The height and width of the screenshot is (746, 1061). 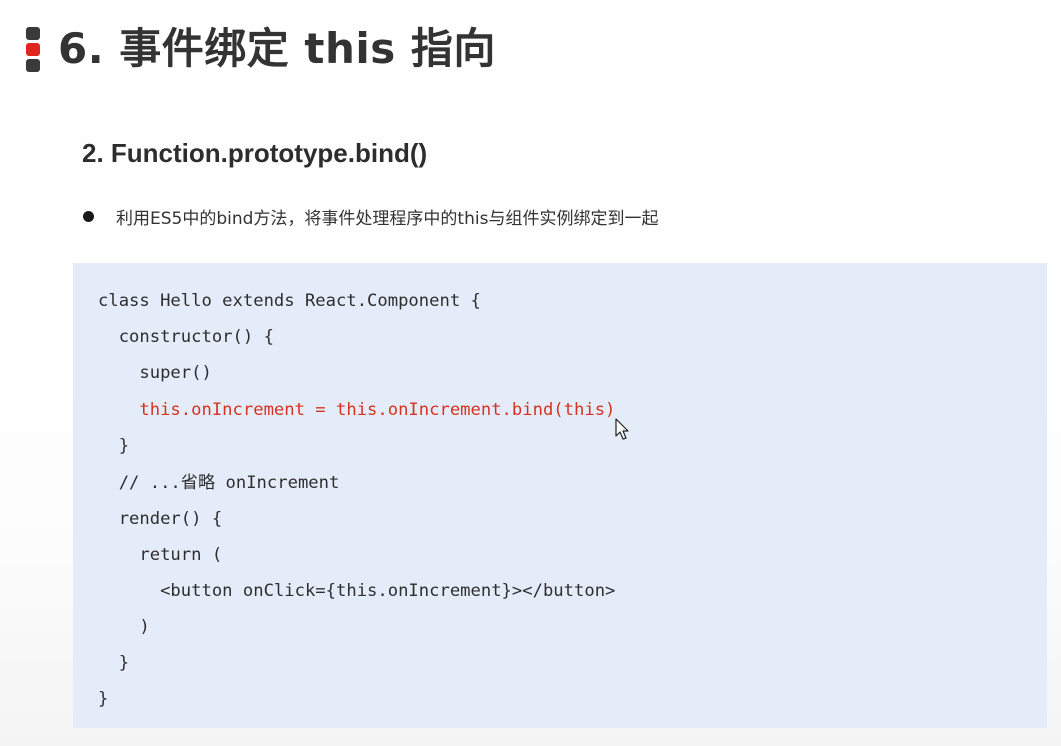 I want to click on code-line: return (, so click(x=160, y=555).